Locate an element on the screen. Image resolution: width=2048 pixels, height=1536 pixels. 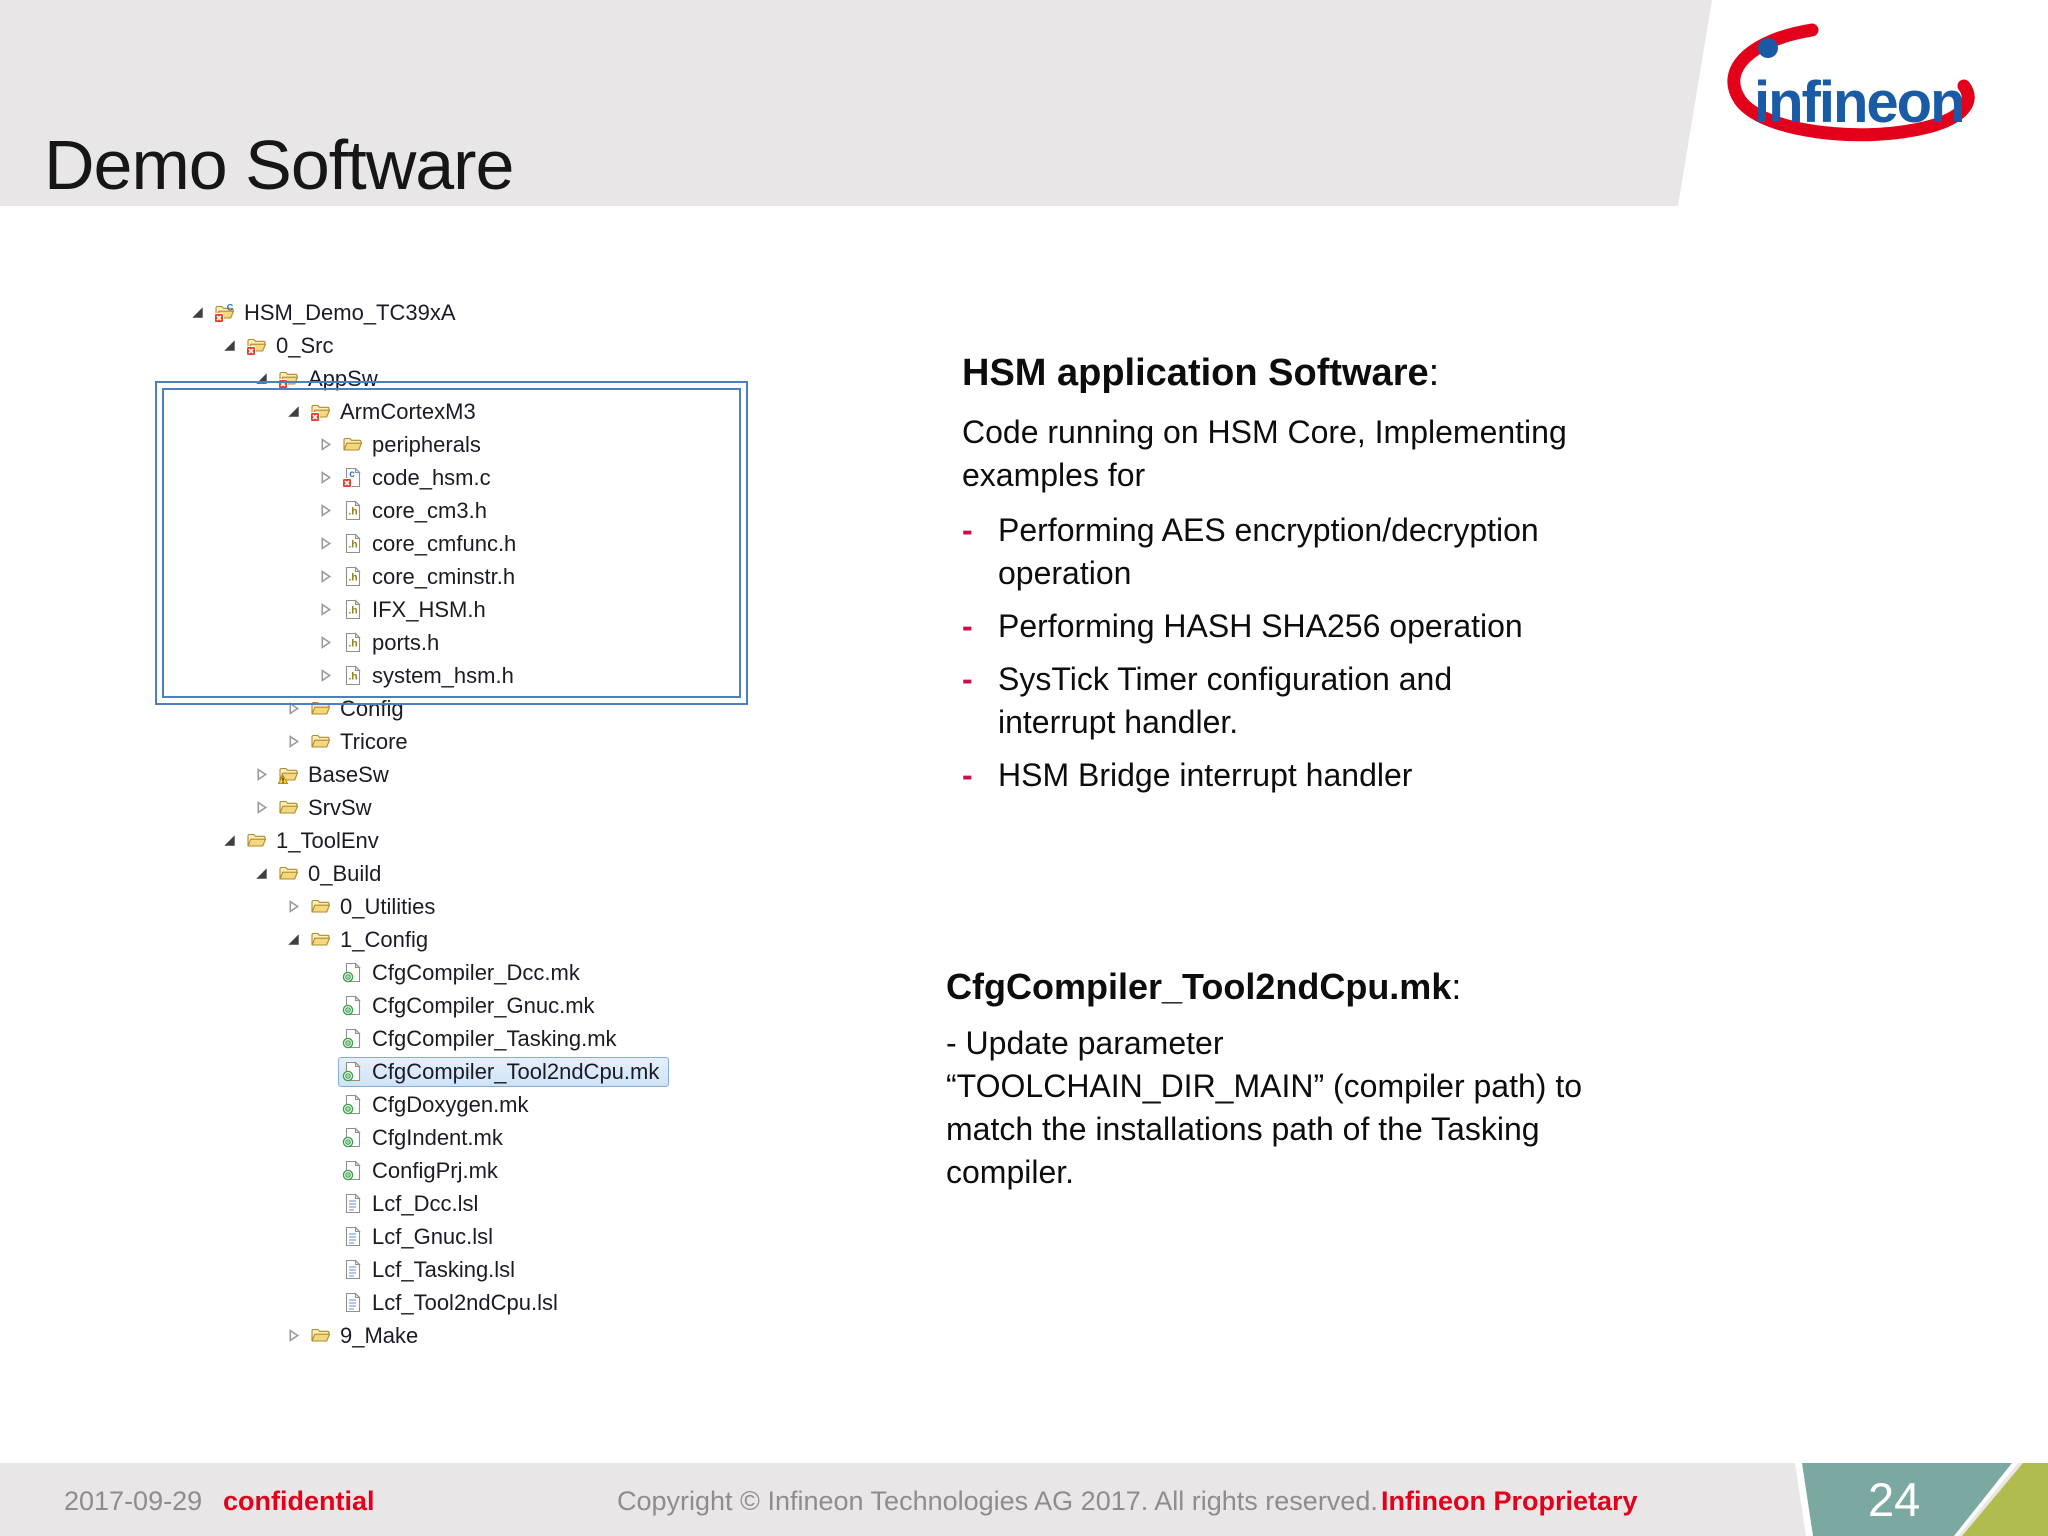
tree-row: Lcf_Tool2ndCpu.lsl is located at coordinates (428, 1302).